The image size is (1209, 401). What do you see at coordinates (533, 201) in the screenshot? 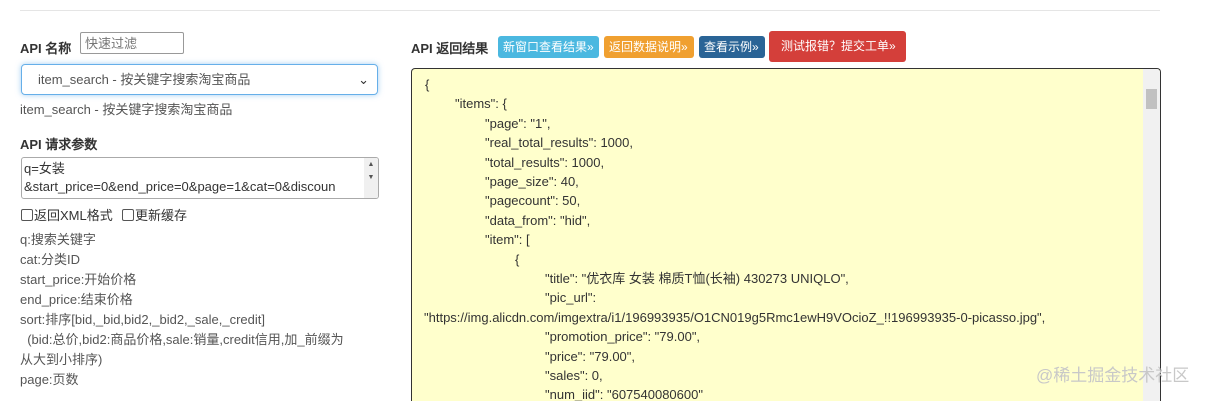
I see `json-line: "pagecount": 50,` at bounding box center [533, 201].